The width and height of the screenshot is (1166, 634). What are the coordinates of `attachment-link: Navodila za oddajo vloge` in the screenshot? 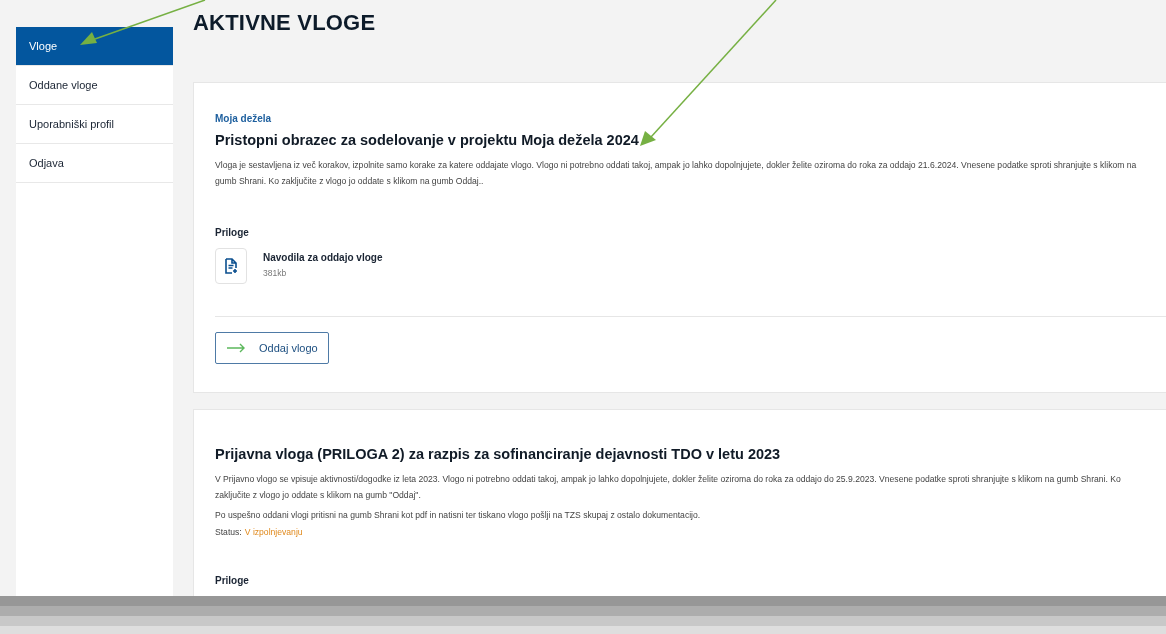 It's located at (323, 257).